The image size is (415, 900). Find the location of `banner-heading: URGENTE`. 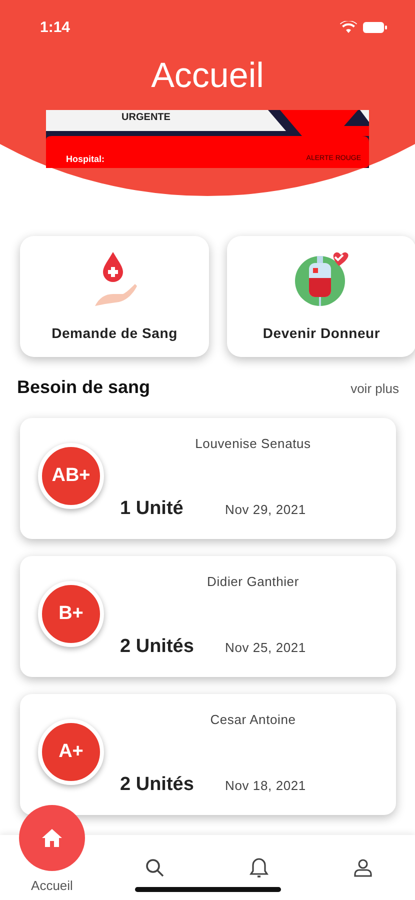

banner-heading: URGENTE is located at coordinates (146, 117).